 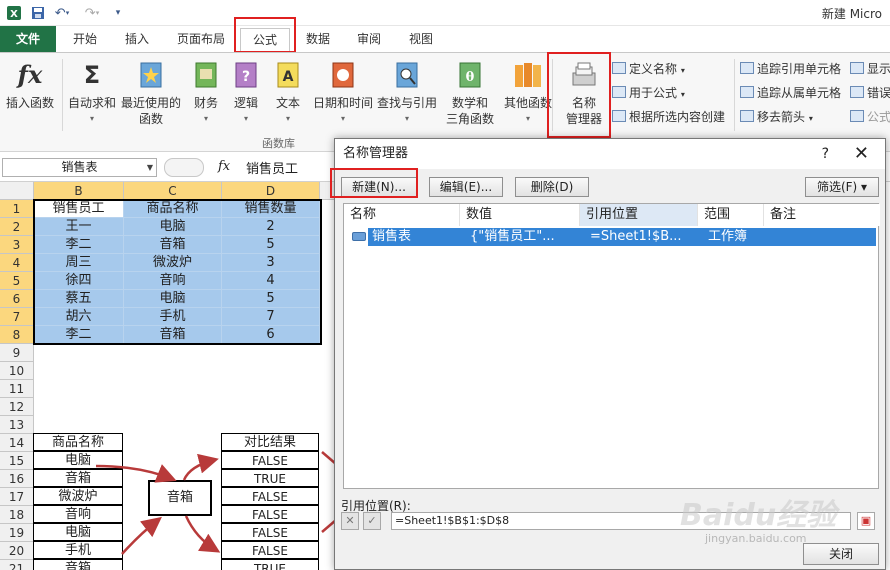 What do you see at coordinates (870, 117) in the screenshot?
I see `evaluate-formula-button: 公式` at bounding box center [870, 117].